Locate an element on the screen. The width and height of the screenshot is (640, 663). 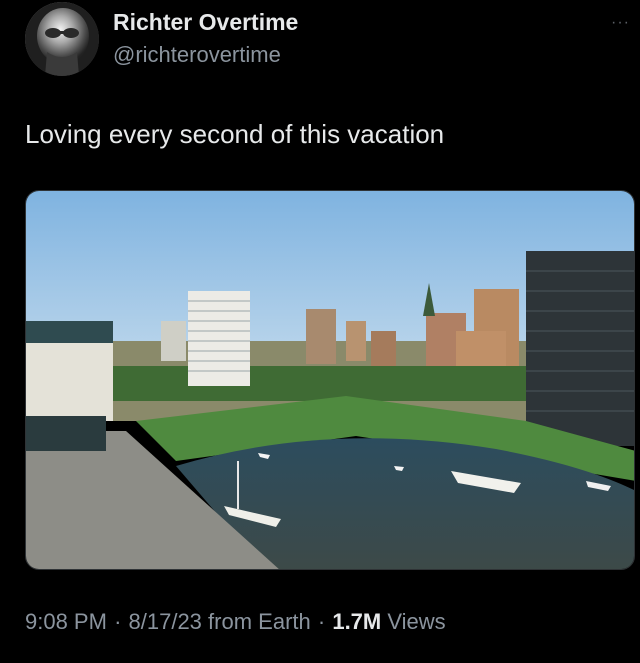
author-avatar is located at coordinates (62, 39).